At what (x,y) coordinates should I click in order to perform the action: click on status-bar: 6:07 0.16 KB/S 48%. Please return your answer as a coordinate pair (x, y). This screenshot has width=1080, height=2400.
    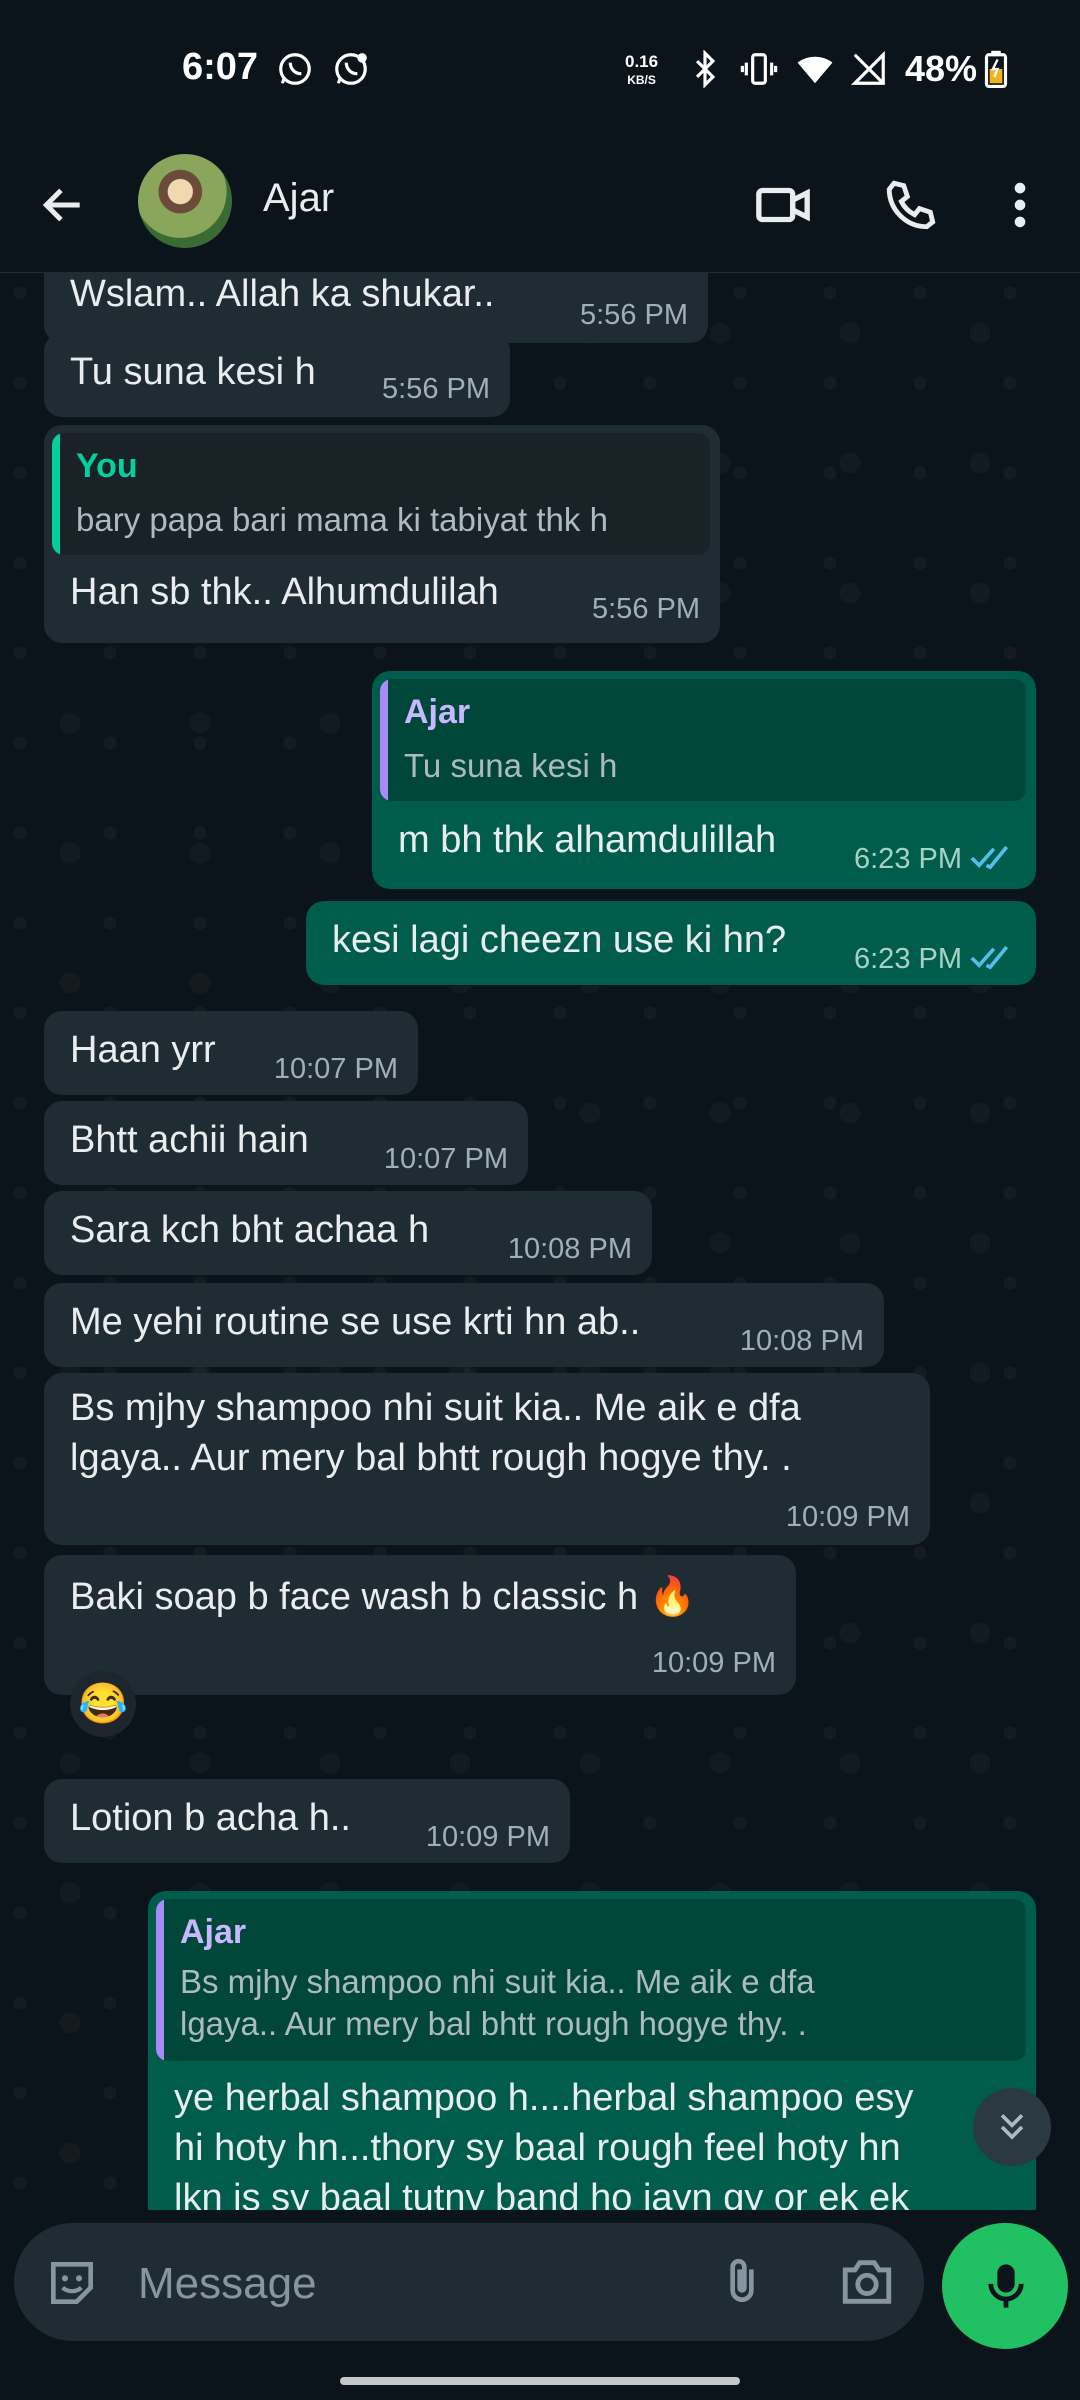
    Looking at the image, I should click on (540, 70).